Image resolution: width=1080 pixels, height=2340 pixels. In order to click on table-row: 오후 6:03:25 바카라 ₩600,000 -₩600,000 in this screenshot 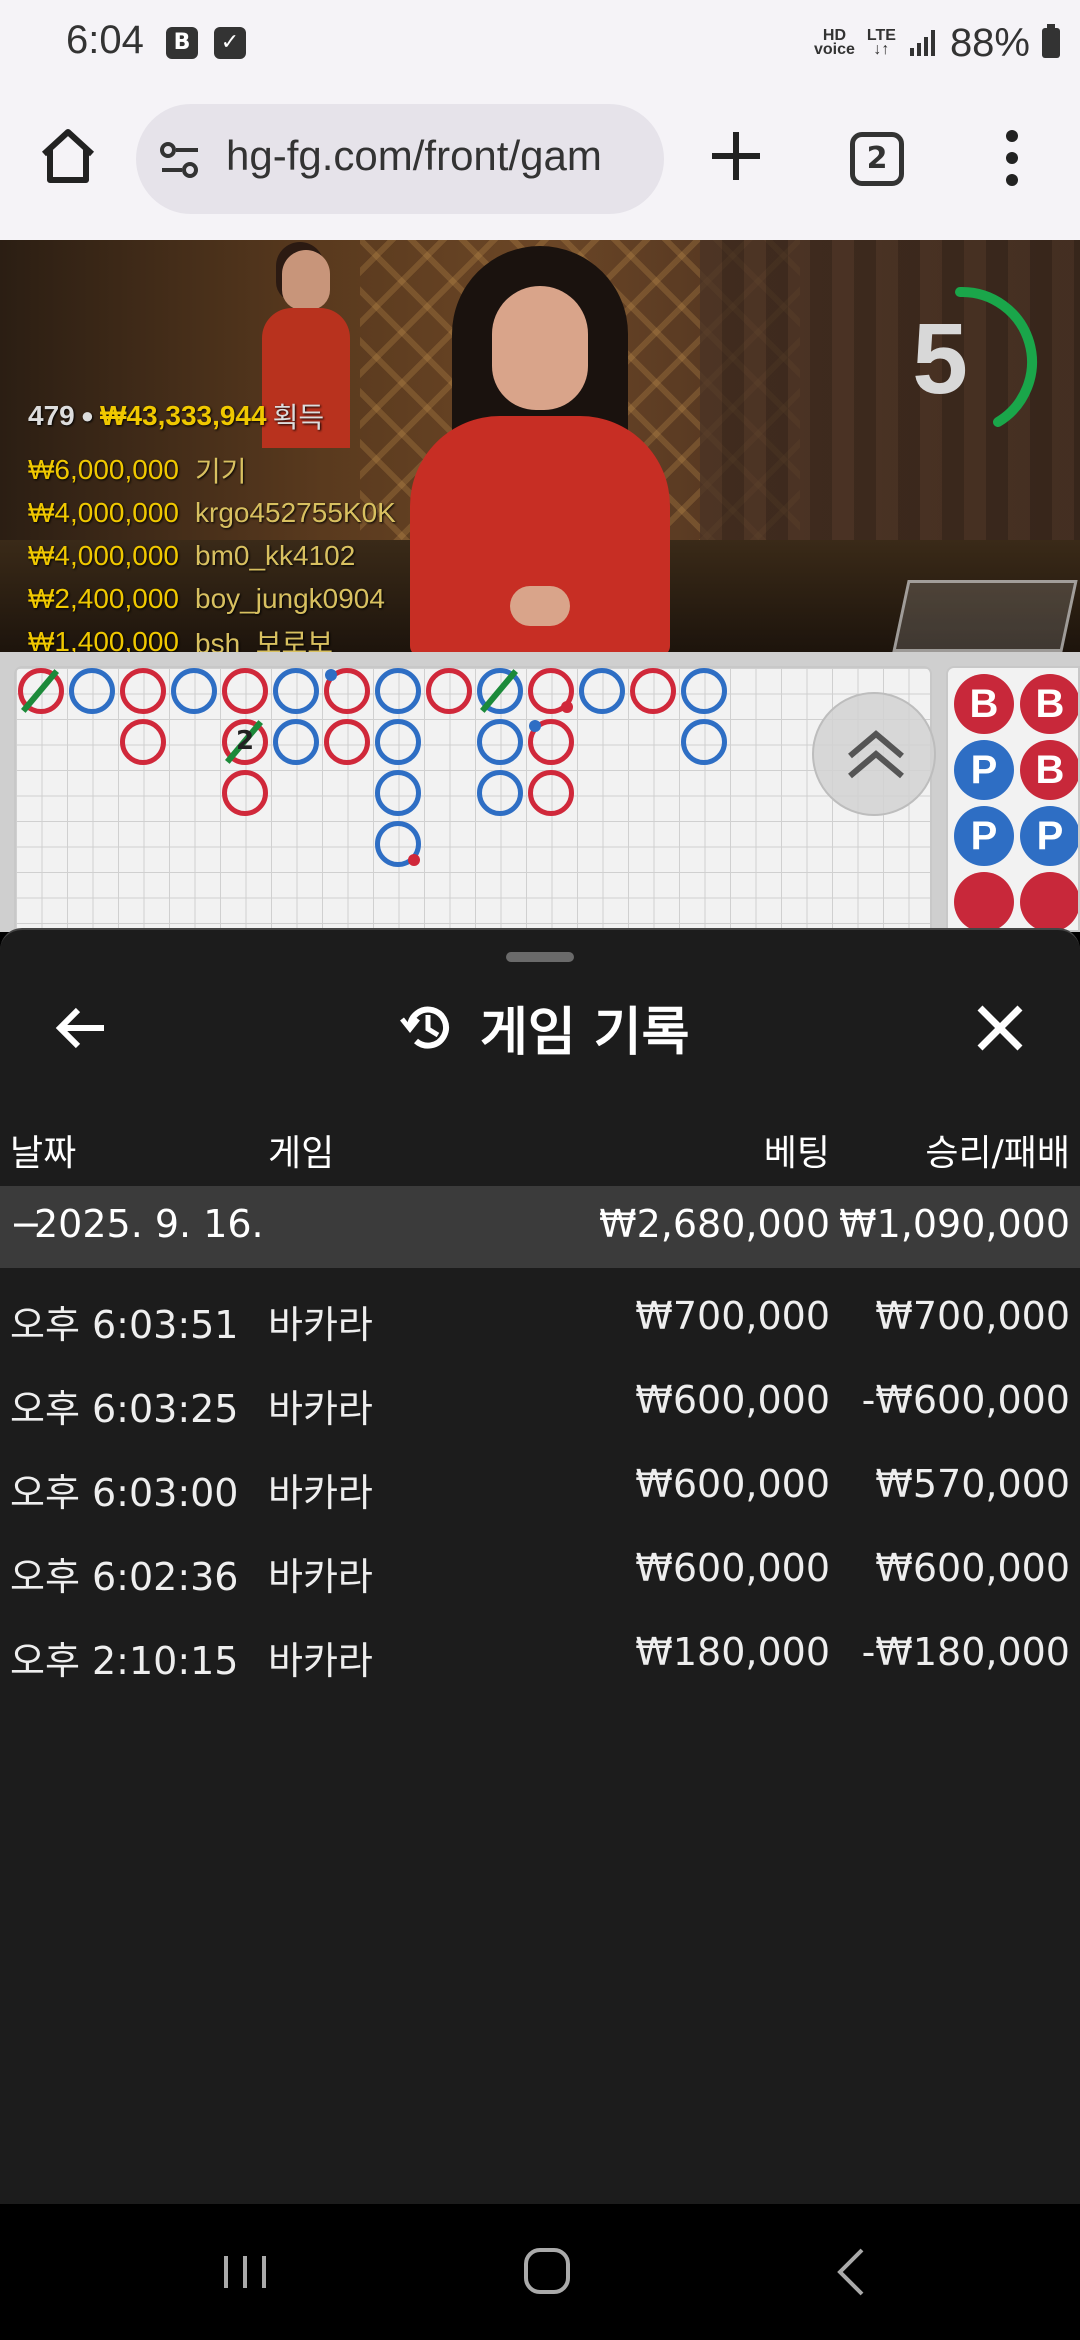, I will do `click(540, 1402)`.